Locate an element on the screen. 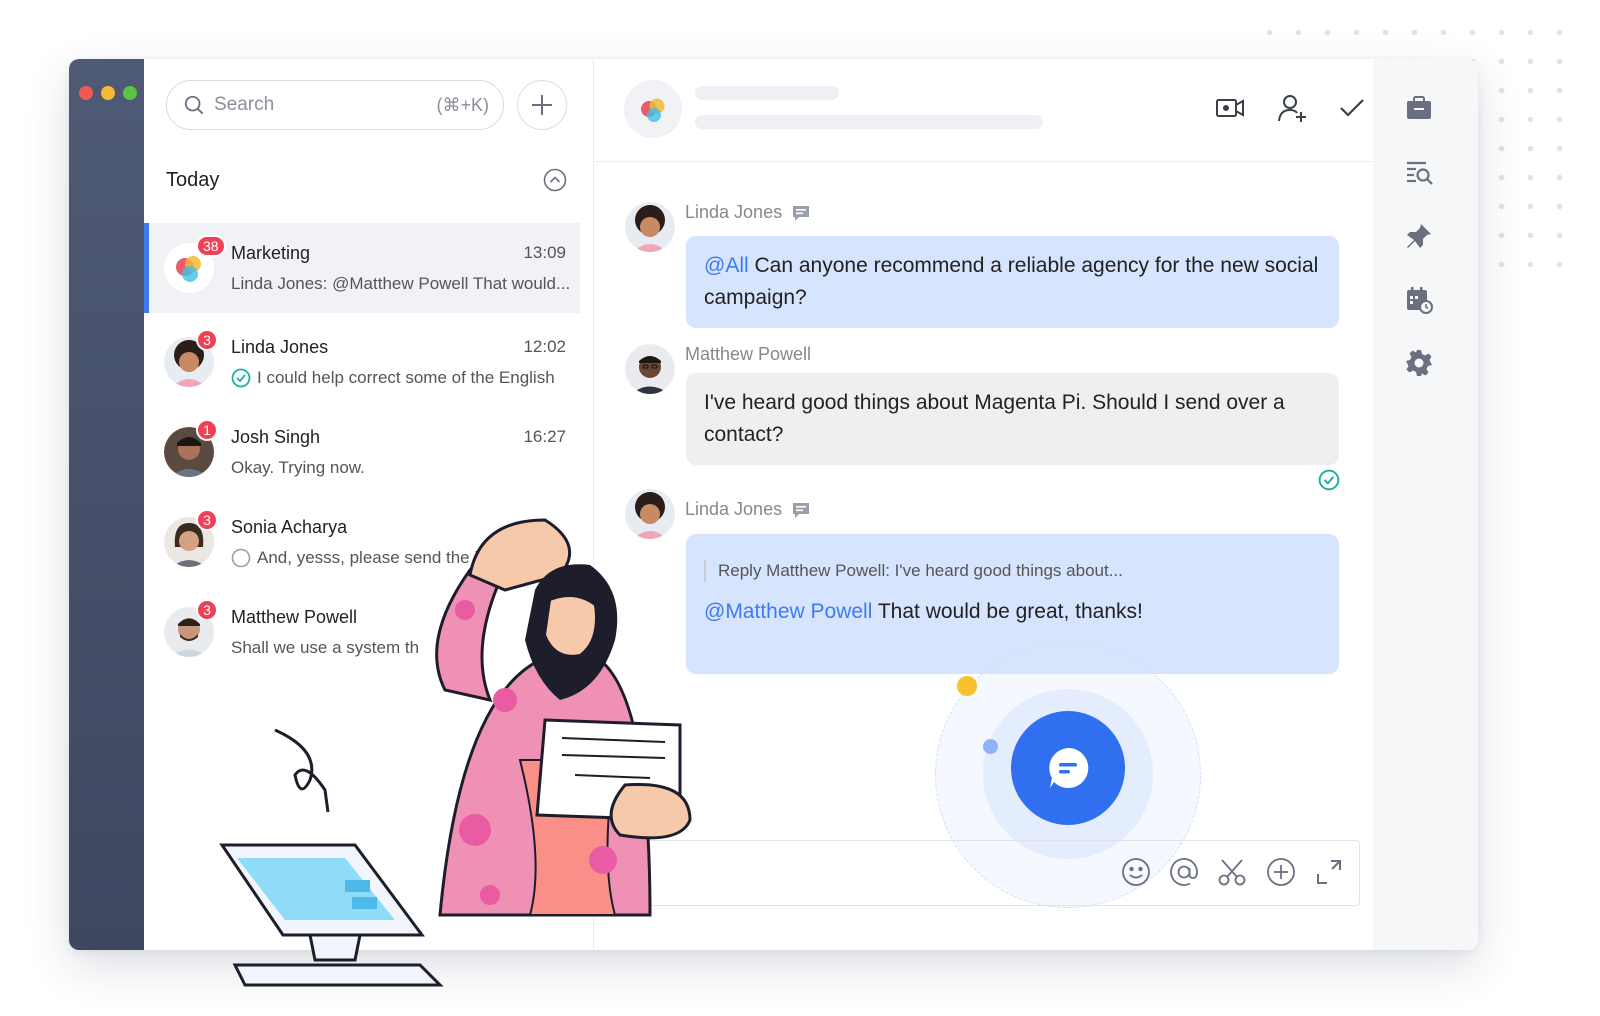  section-title-today: Today is located at coordinates (193, 180).